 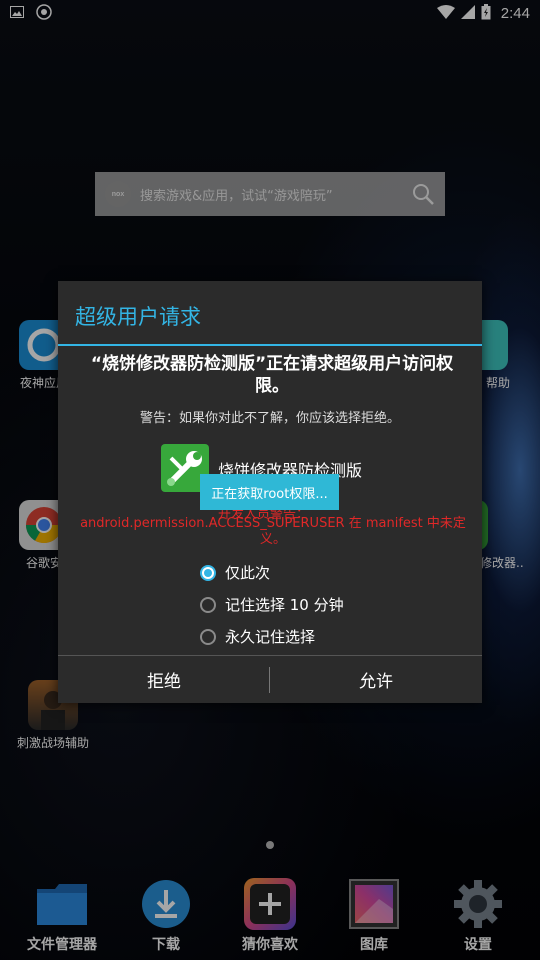 What do you see at coordinates (284, 605) in the screenshot?
I see `option-label: 记住选择 10 分钟` at bounding box center [284, 605].